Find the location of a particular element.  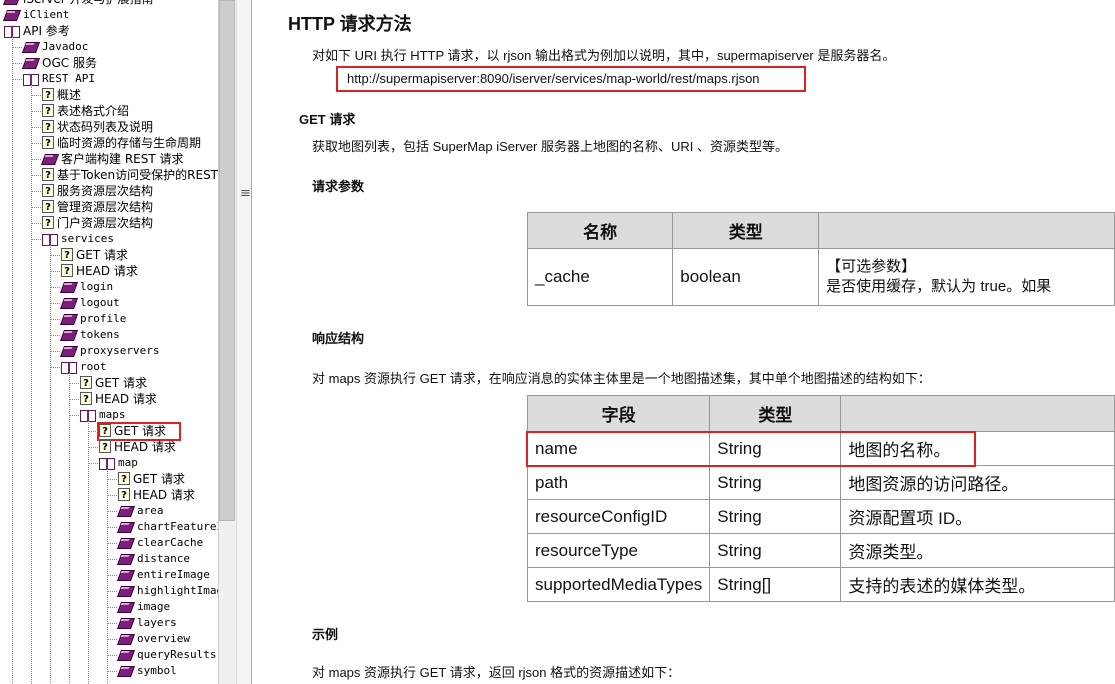

tree-item-label: root is located at coordinates (93, 366).